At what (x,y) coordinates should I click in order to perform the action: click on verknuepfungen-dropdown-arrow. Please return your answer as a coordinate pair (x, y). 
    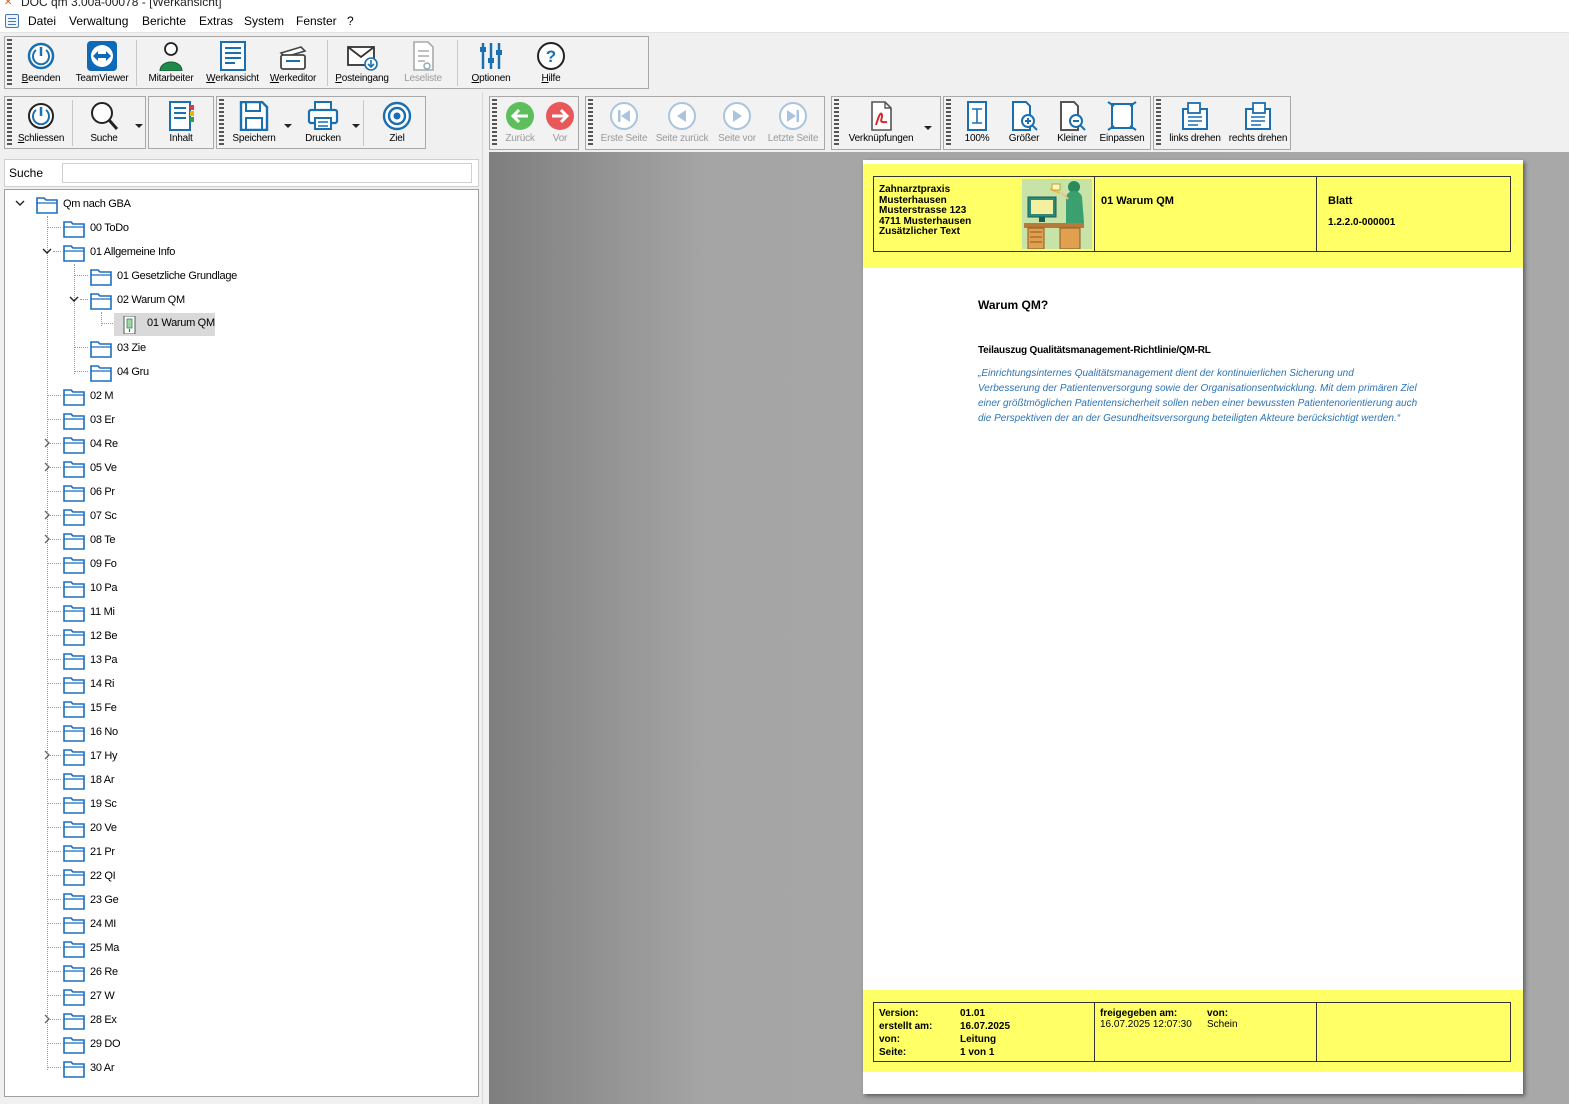
    Looking at the image, I should click on (928, 128).